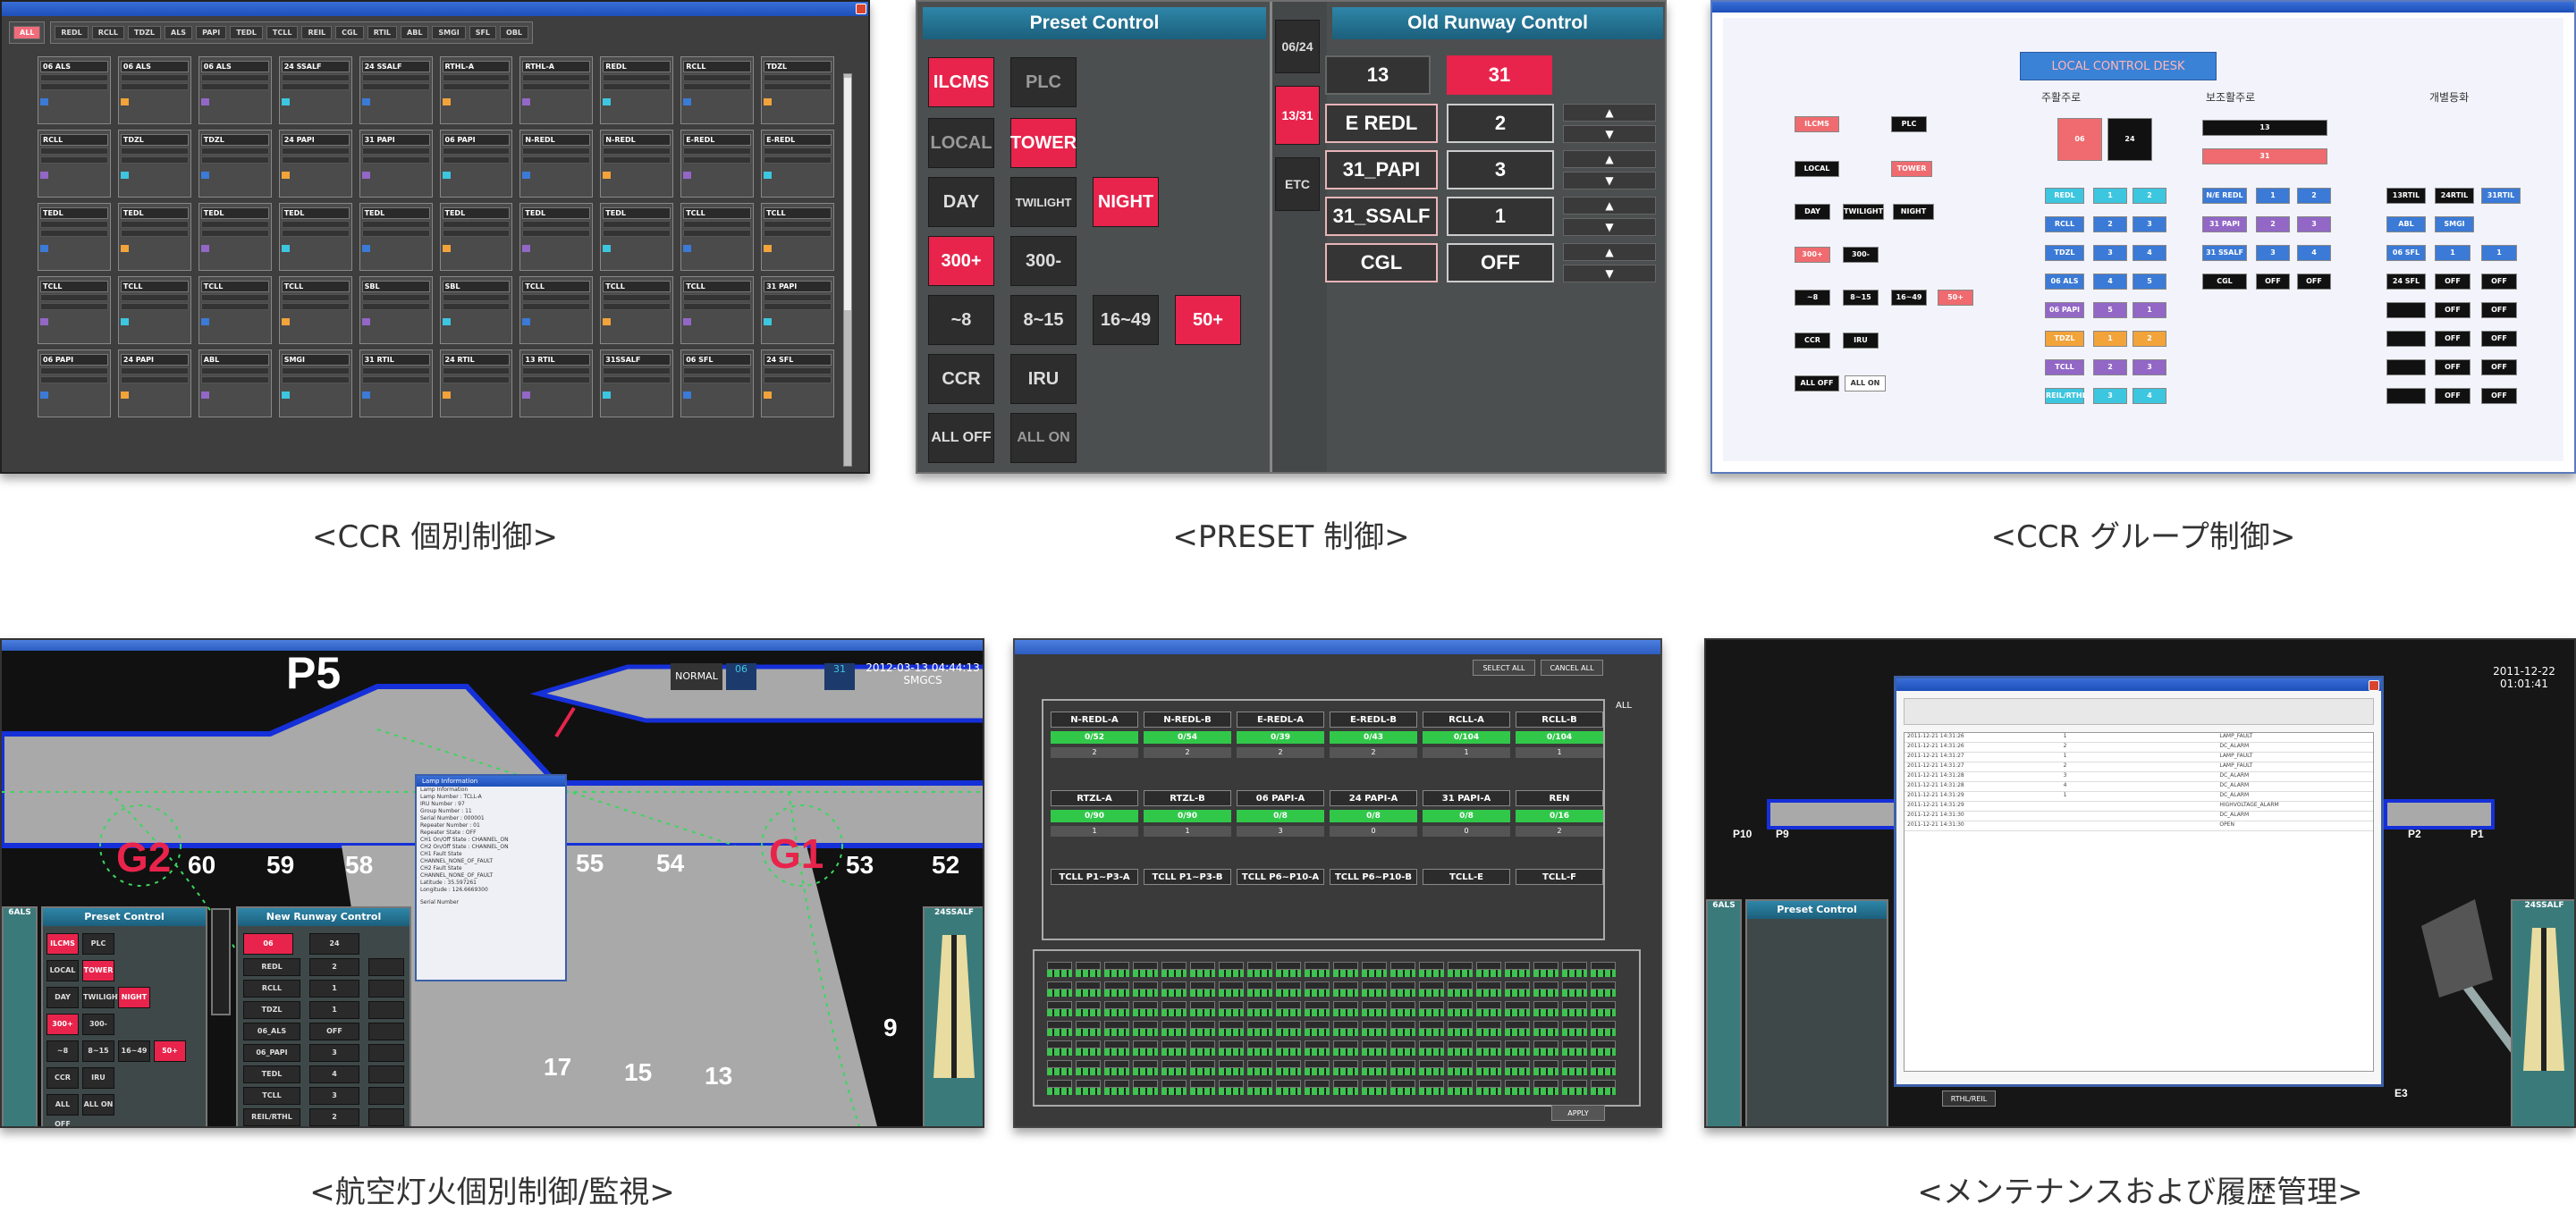  What do you see at coordinates (2149, 396) in the screenshot?
I see `group-button: 4` at bounding box center [2149, 396].